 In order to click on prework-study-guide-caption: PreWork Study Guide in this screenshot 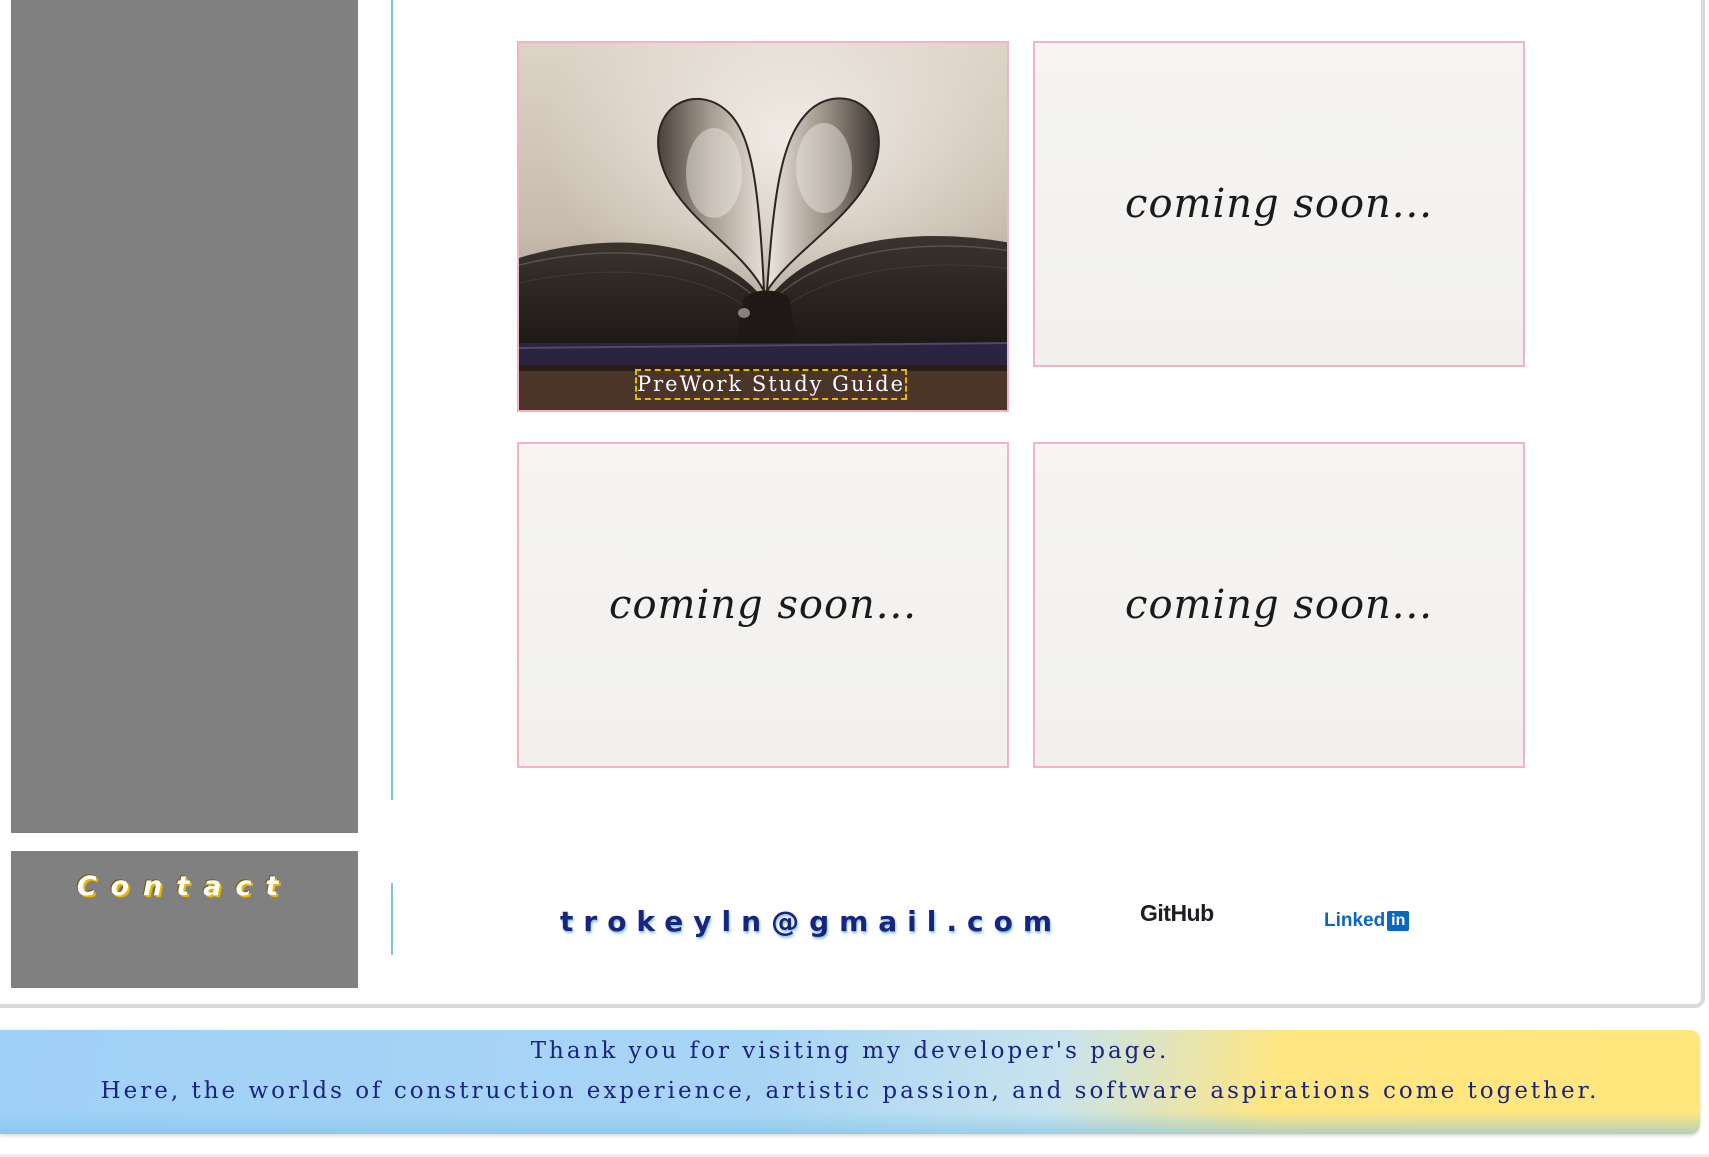, I will do `click(771, 384)`.